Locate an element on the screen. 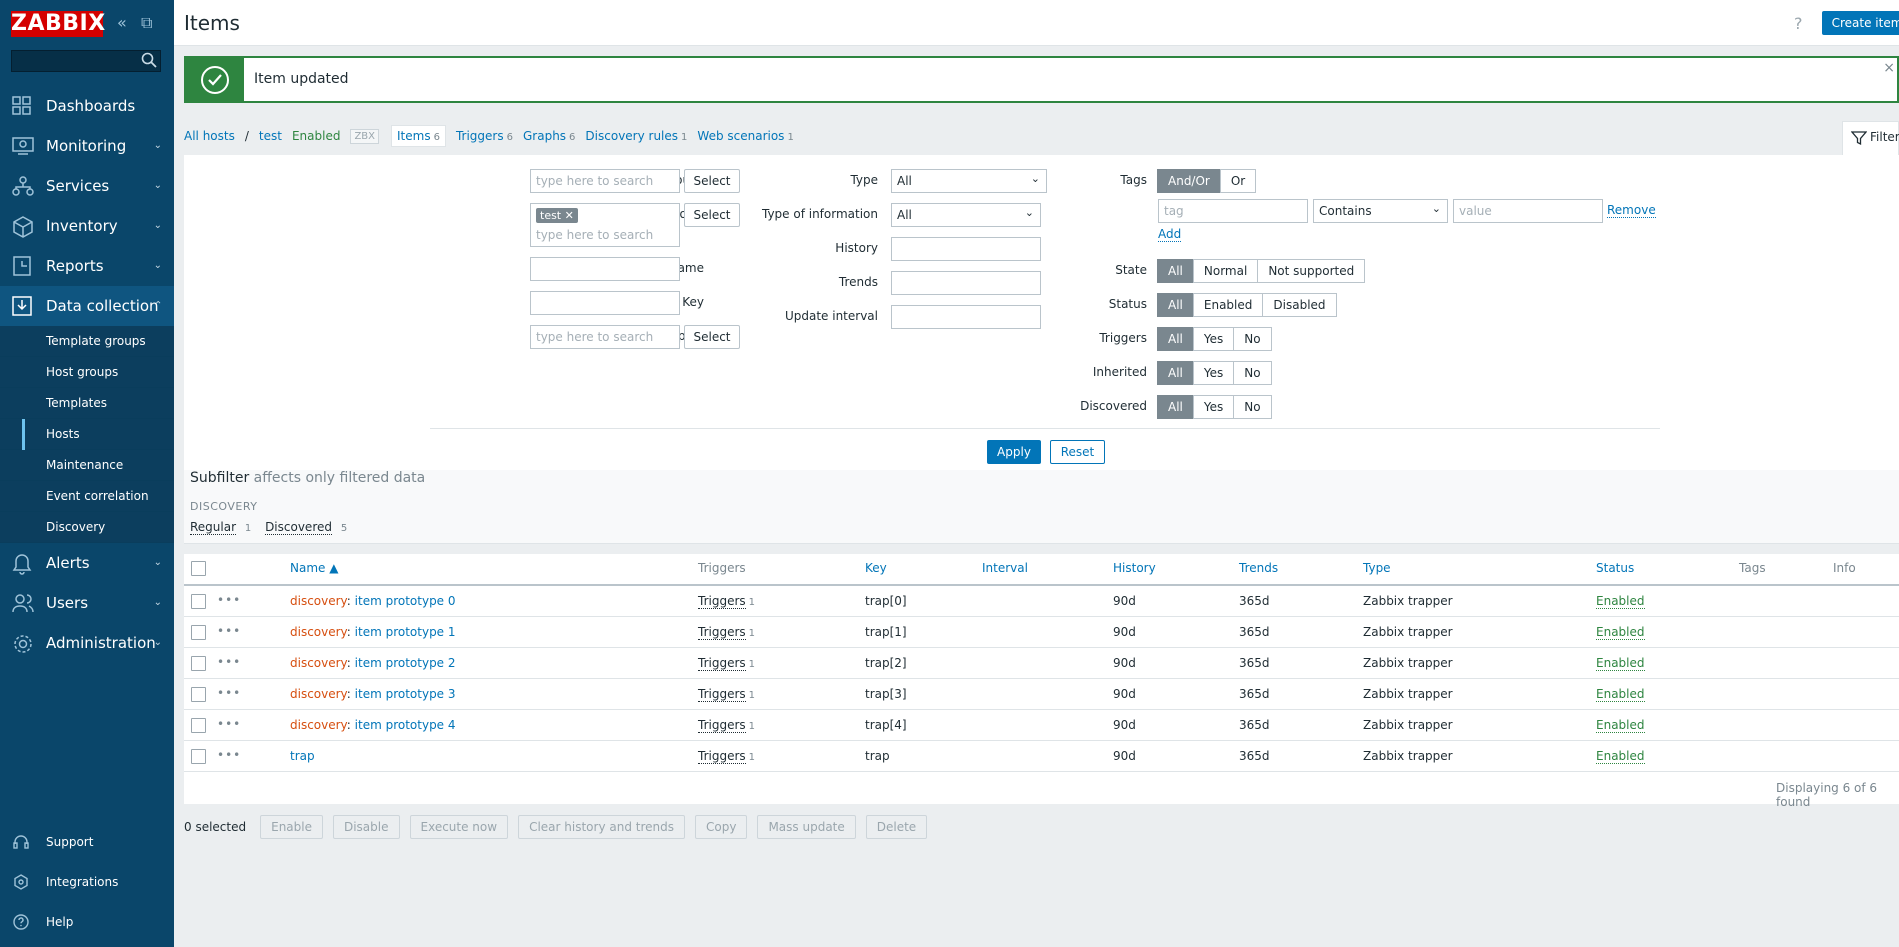 The height and width of the screenshot is (947, 1899). status-all: All is located at coordinates (1175, 305).